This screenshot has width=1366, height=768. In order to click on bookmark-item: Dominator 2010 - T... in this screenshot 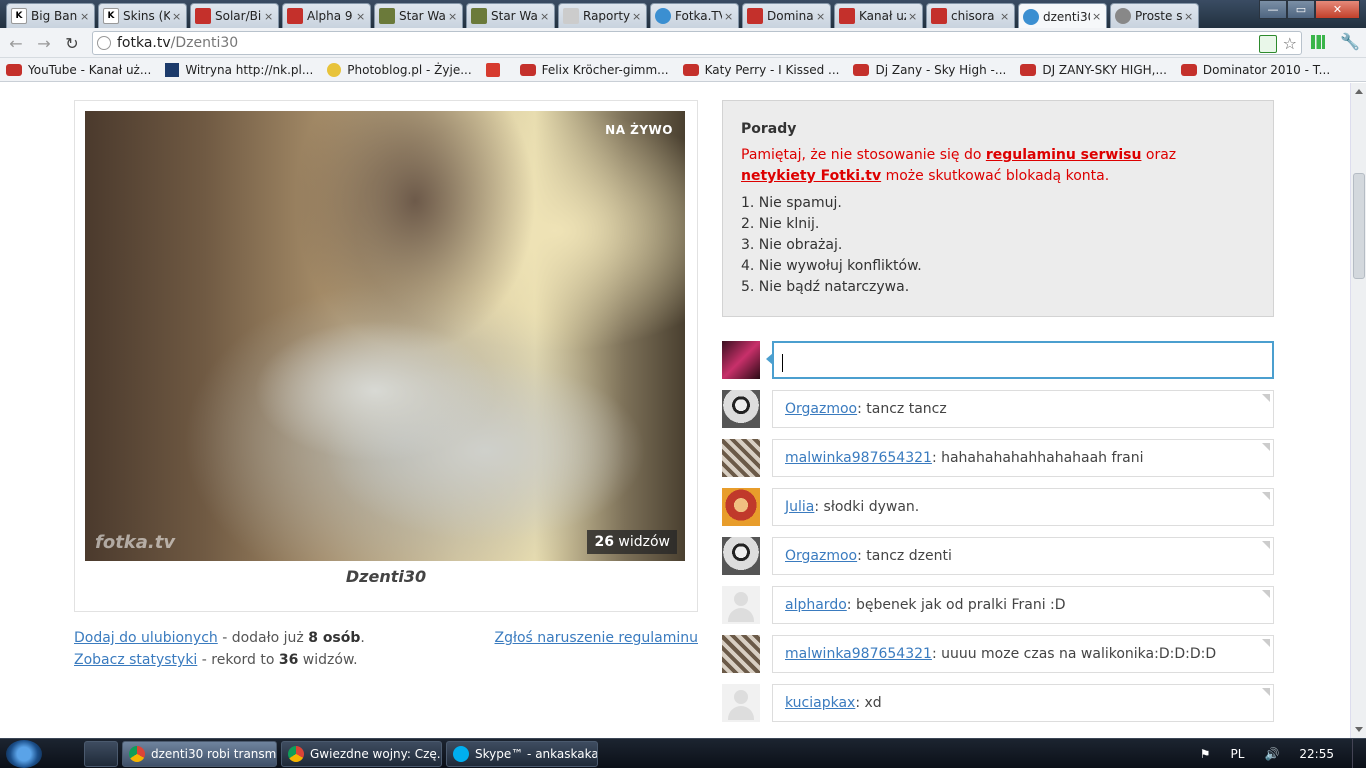, I will do `click(1255, 70)`.